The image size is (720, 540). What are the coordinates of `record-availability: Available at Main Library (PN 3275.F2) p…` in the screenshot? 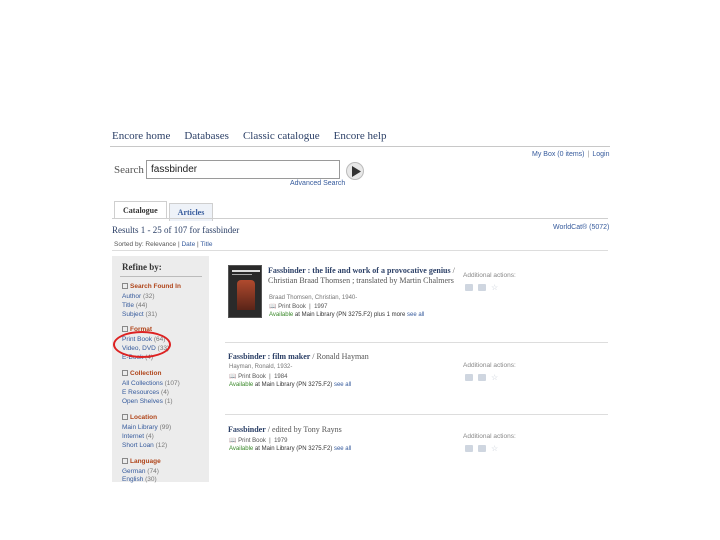 It's located at (347, 315).